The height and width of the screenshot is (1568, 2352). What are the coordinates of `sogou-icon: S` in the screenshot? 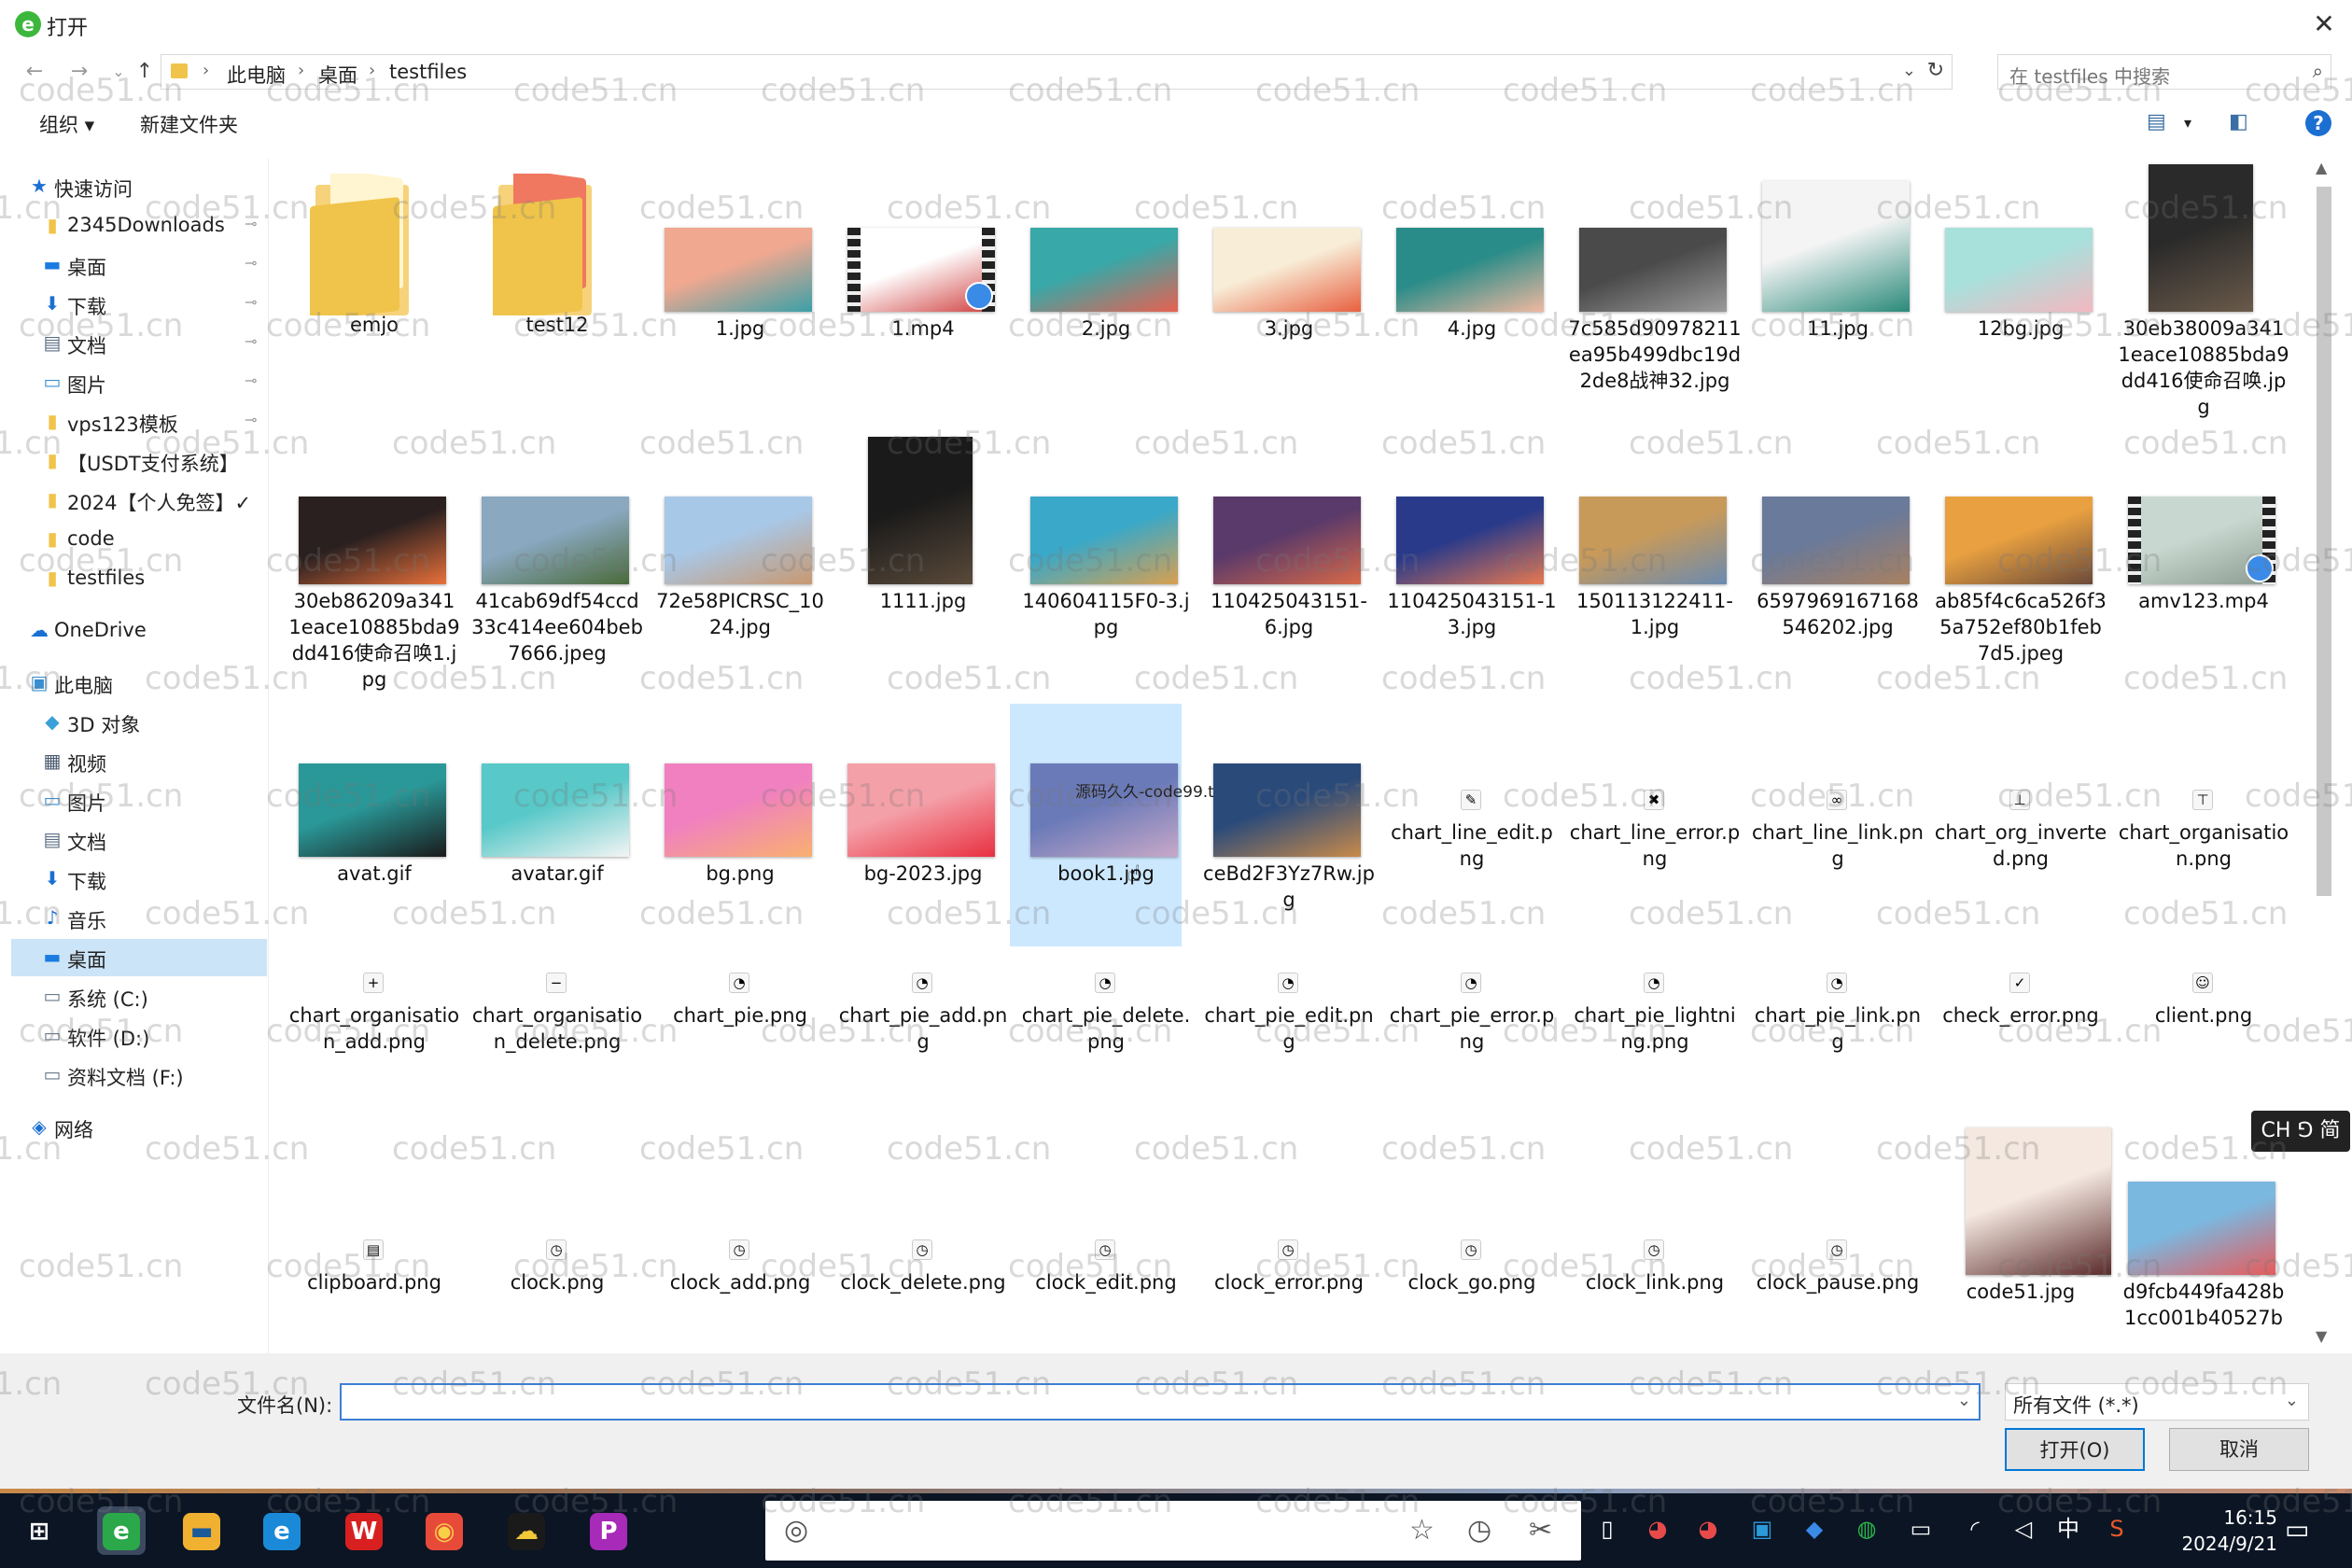 It's located at (2117, 1529).